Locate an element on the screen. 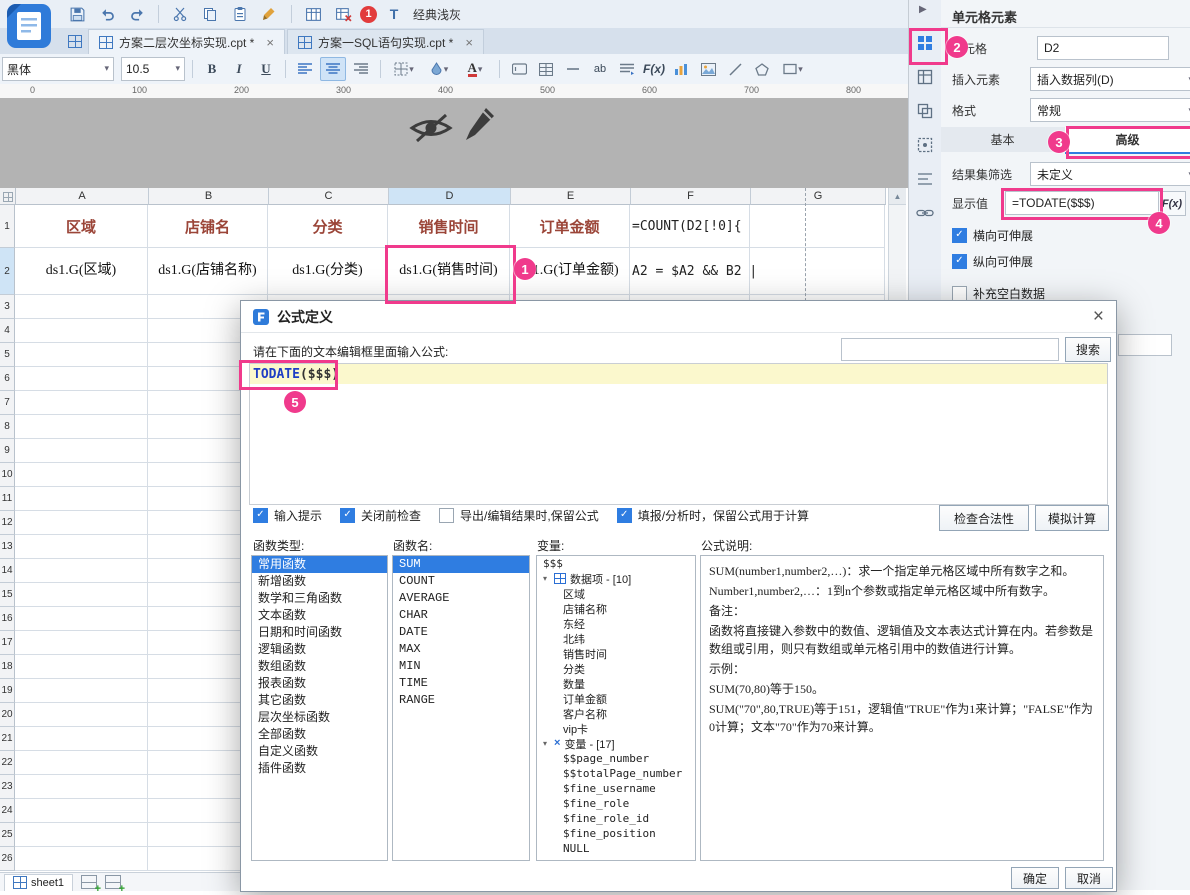 The height and width of the screenshot is (895, 1190). rectangle-icon: ▾ is located at coordinates (793, 69).